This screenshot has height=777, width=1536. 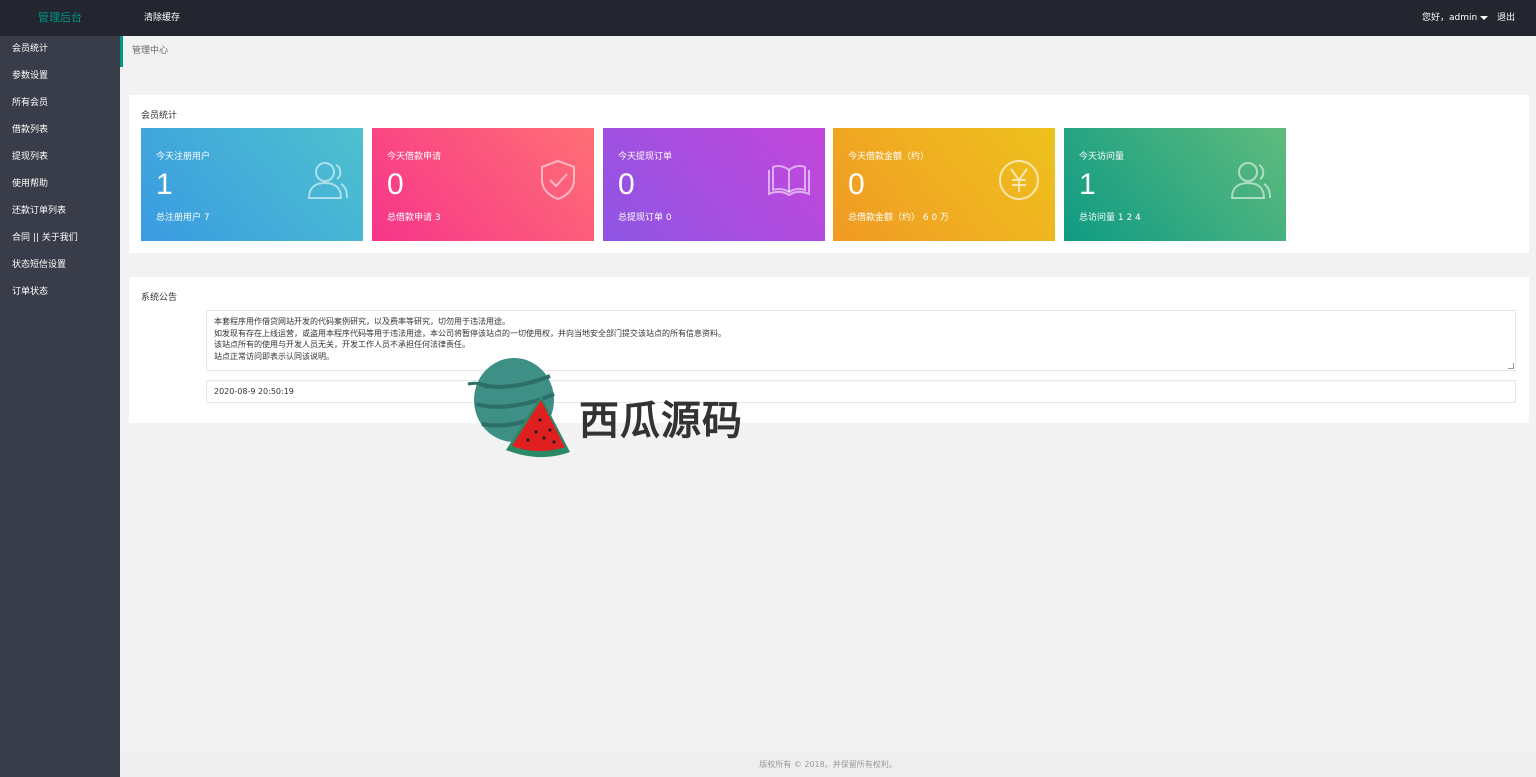 What do you see at coordinates (162, 18) in the screenshot?
I see `clear-cache-link: 清除缓存` at bounding box center [162, 18].